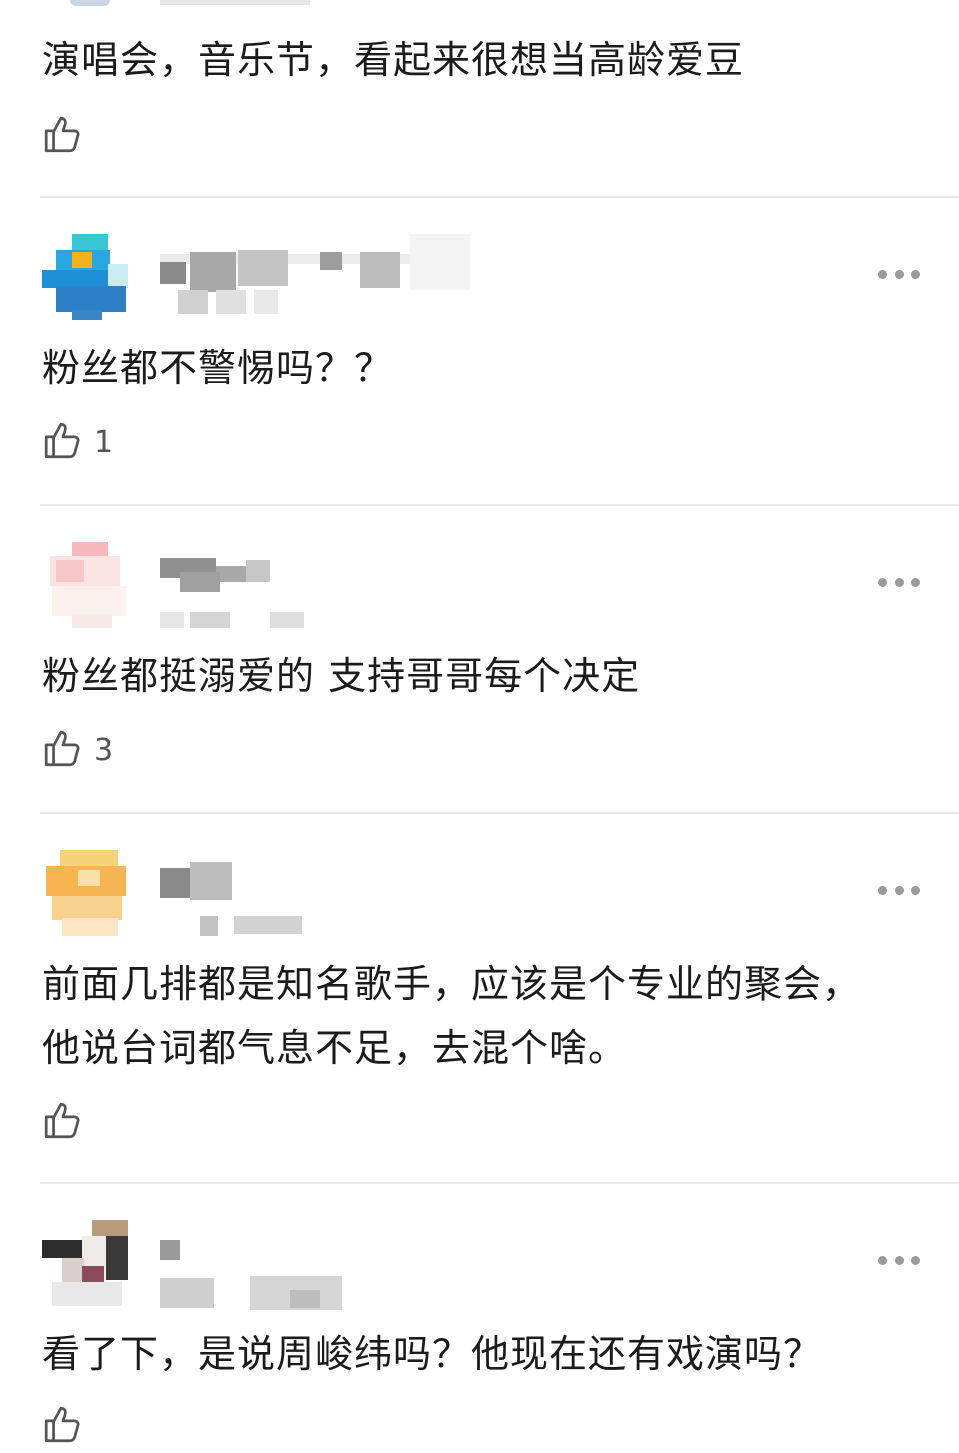  What do you see at coordinates (479, 6) in the screenshot?
I see `previous-comment-header-cropped` at bounding box center [479, 6].